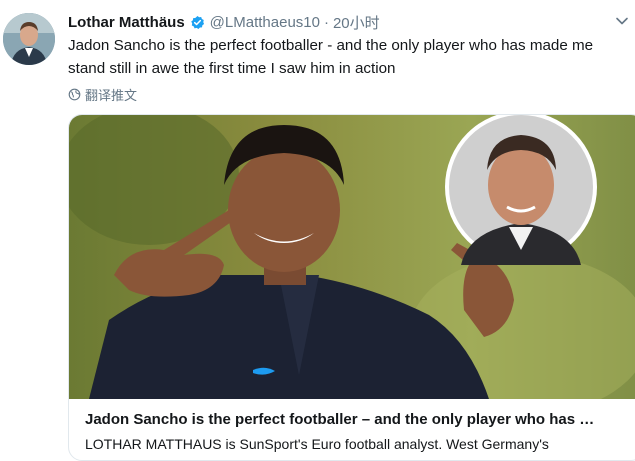 The image size is (635, 461). Describe the element at coordinates (197, 22) in the screenshot. I see `verified-badge-icon` at that location.